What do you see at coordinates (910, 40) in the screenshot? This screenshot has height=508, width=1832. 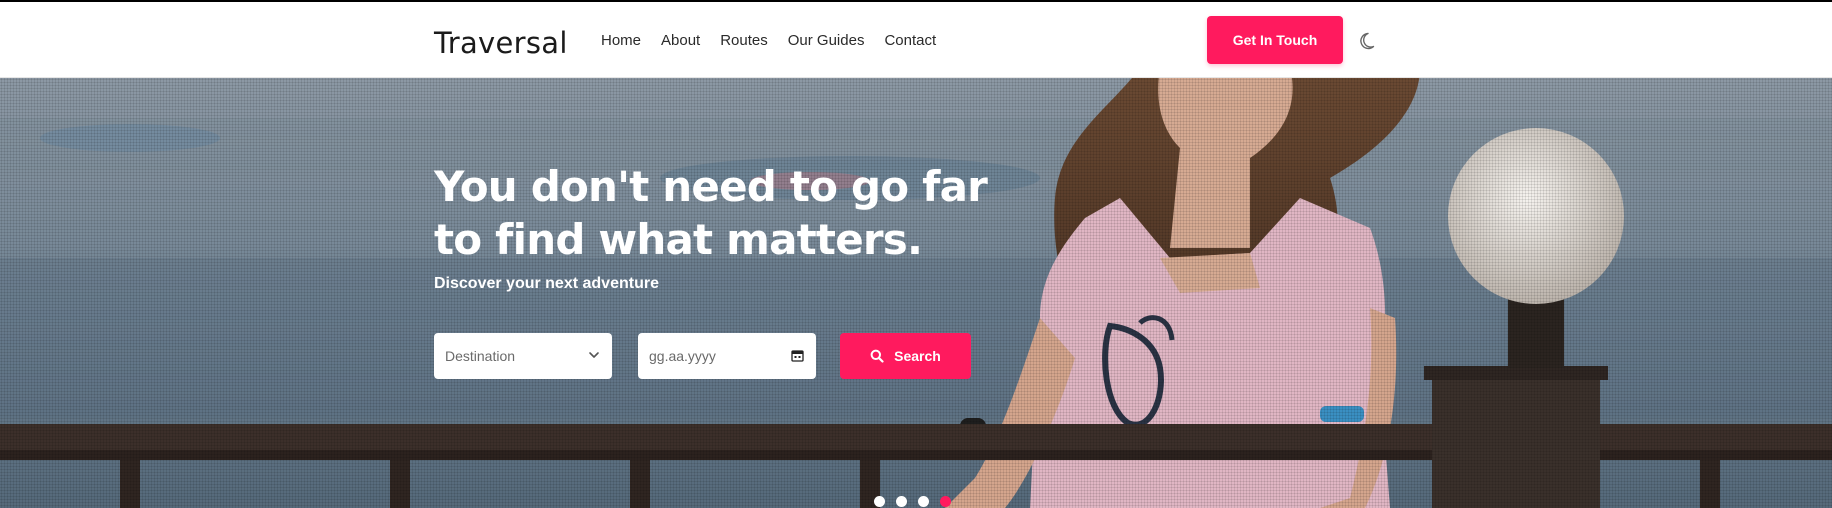 I see `nav-item-contact: Contact` at bounding box center [910, 40].